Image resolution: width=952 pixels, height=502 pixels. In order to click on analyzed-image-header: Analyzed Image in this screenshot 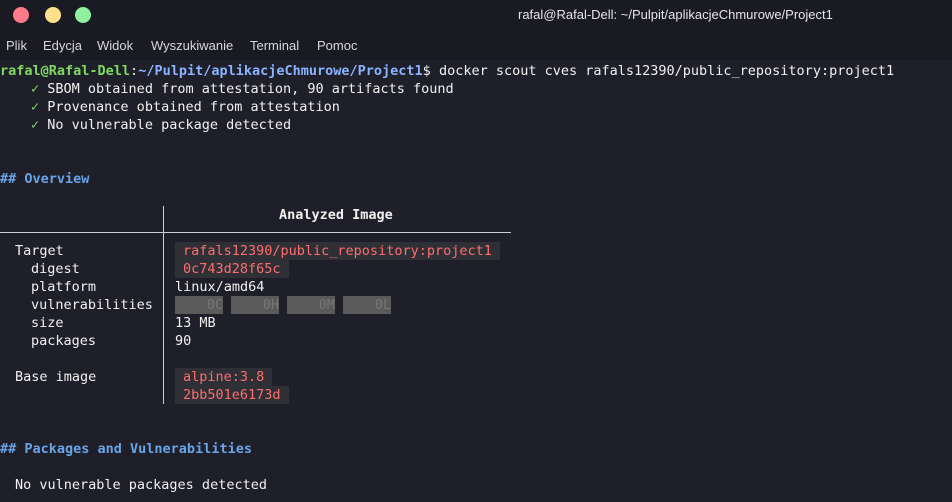, I will do `click(336, 215)`.